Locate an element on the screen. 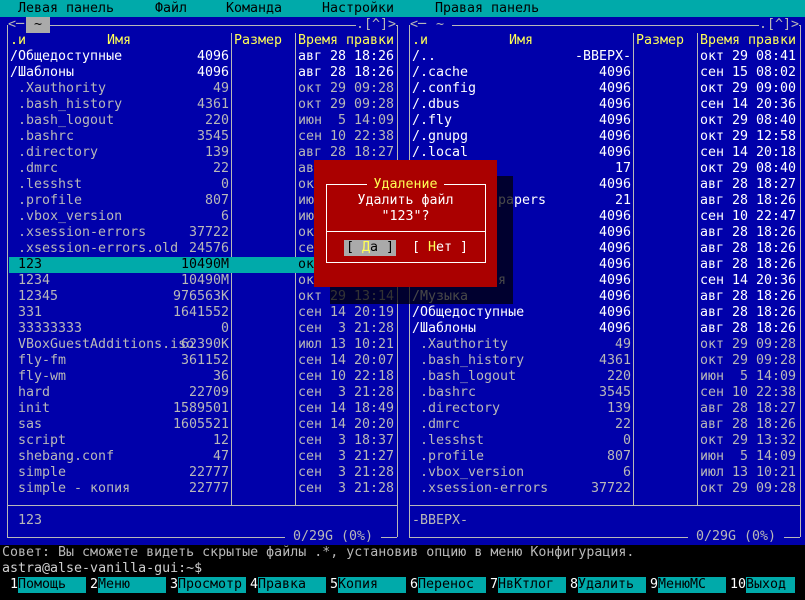  file-row: 33333333 0 сен 3 21:28 is located at coordinates (202, 329).